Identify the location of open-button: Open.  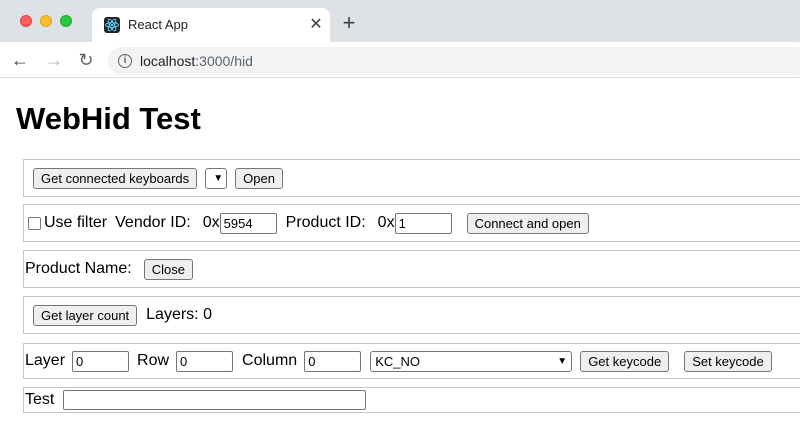
(259, 178).